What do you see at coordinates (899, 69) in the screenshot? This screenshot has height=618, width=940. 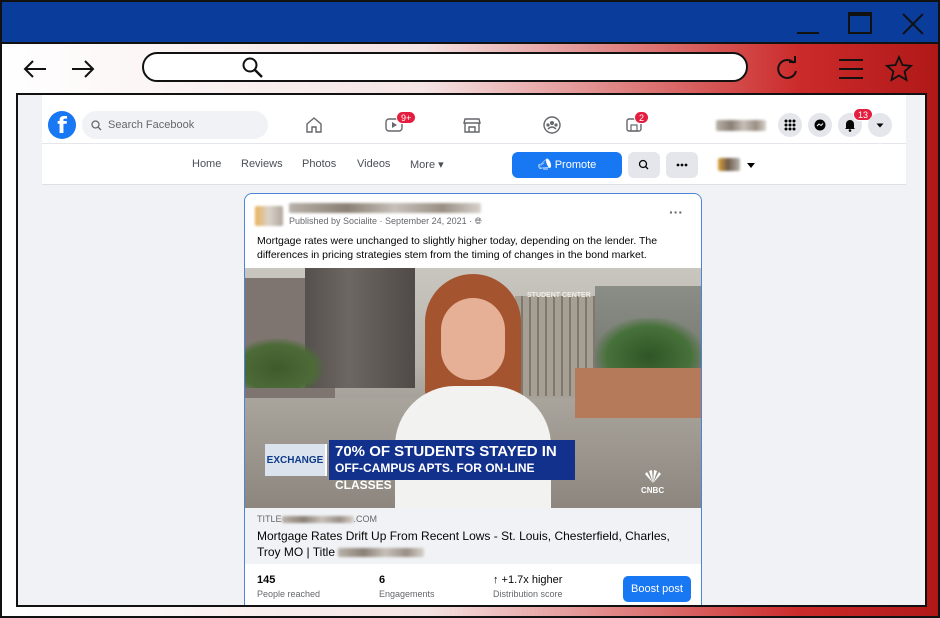 I see `bookmark-star-icon` at bounding box center [899, 69].